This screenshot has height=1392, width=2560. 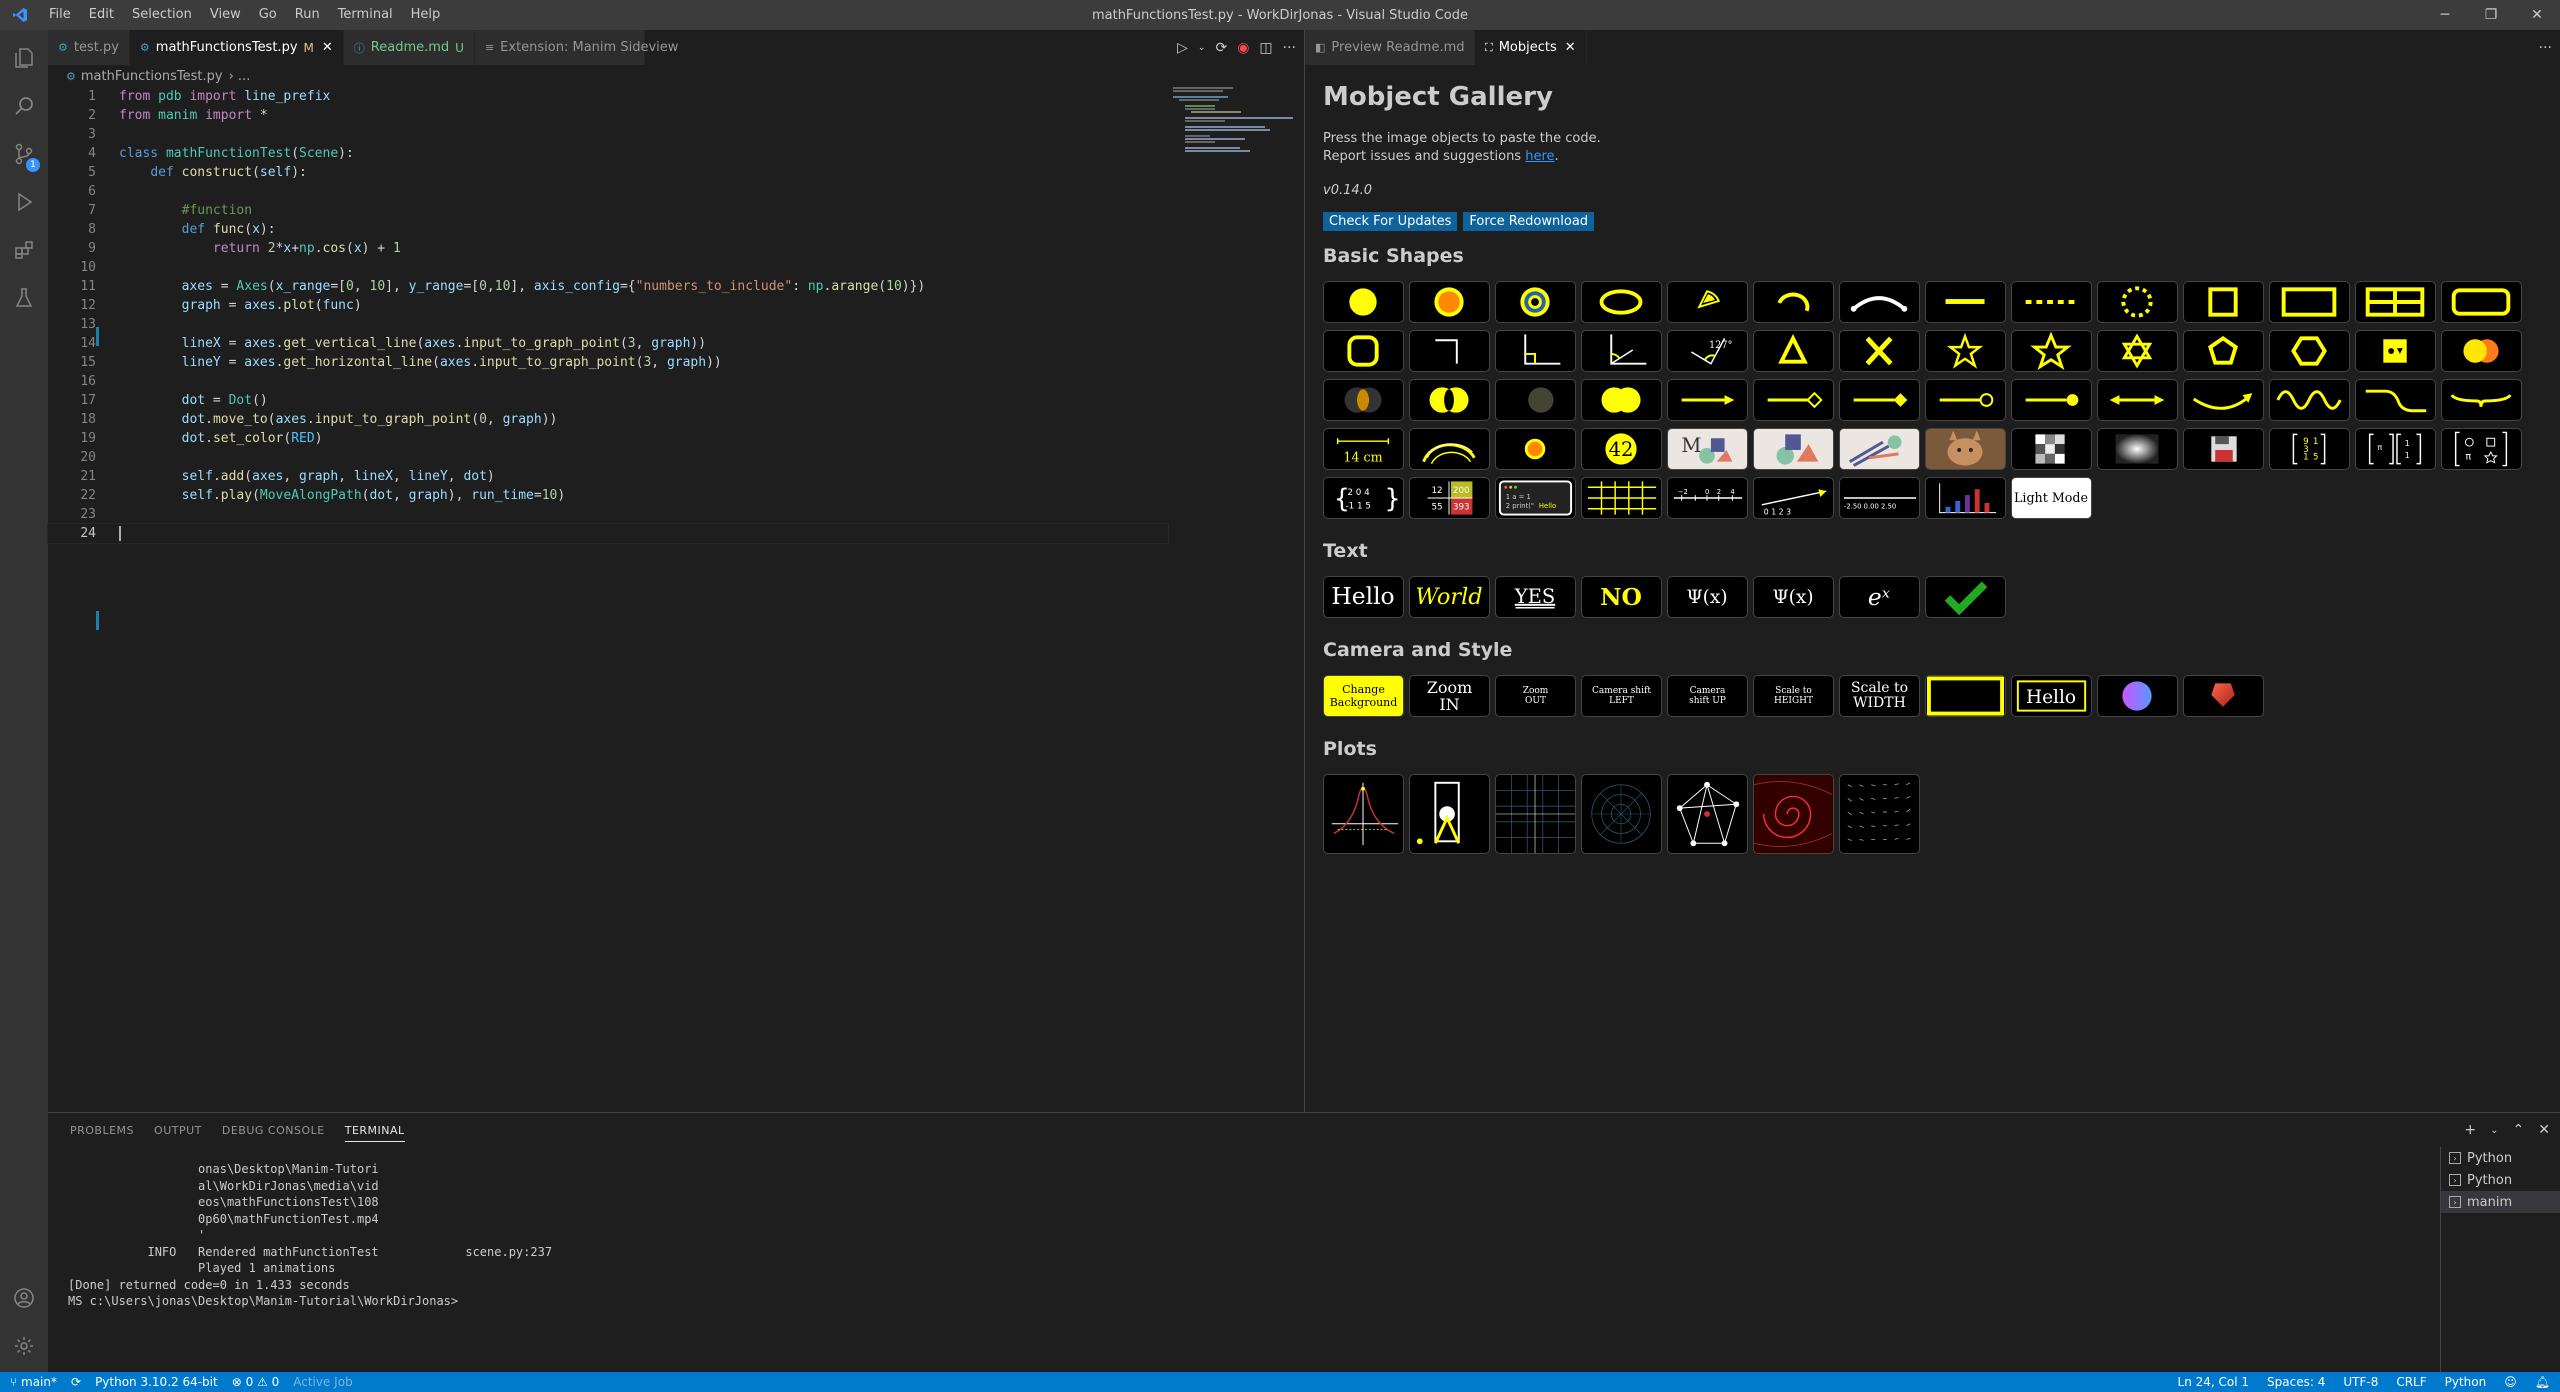 What do you see at coordinates (1879, 351) in the screenshot?
I see `cross-mobject` at bounding box center [1879, 351].